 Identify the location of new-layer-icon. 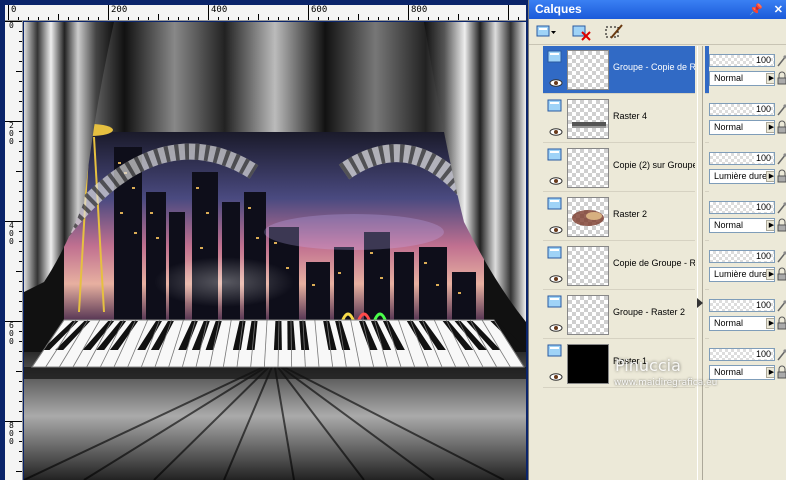
(546, 32).